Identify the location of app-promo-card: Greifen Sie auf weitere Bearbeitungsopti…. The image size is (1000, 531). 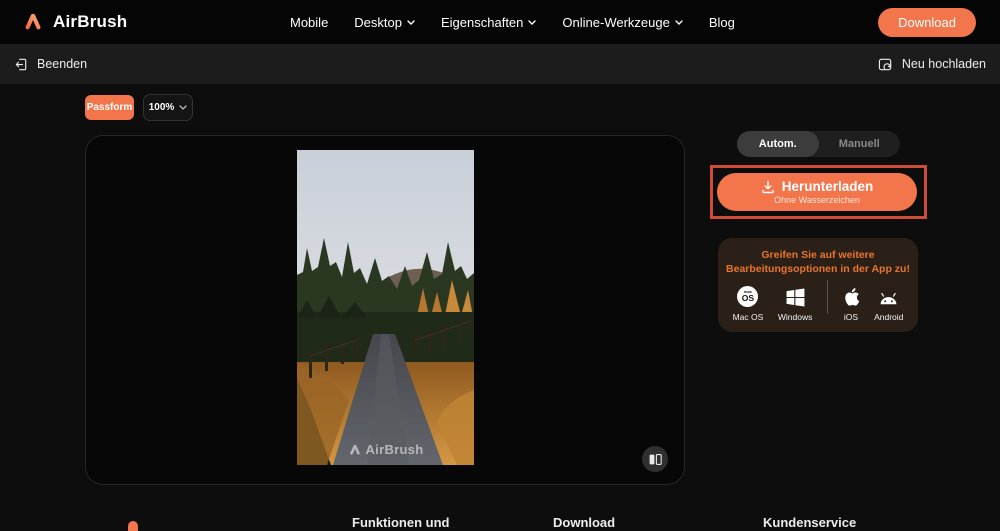
(818, 285).